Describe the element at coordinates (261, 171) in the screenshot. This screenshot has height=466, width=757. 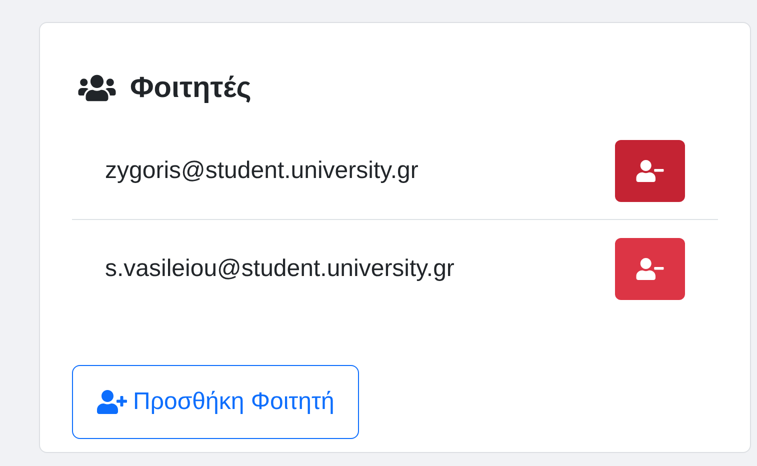
I see `student-email: zygoris@student.university.gr` at that location.